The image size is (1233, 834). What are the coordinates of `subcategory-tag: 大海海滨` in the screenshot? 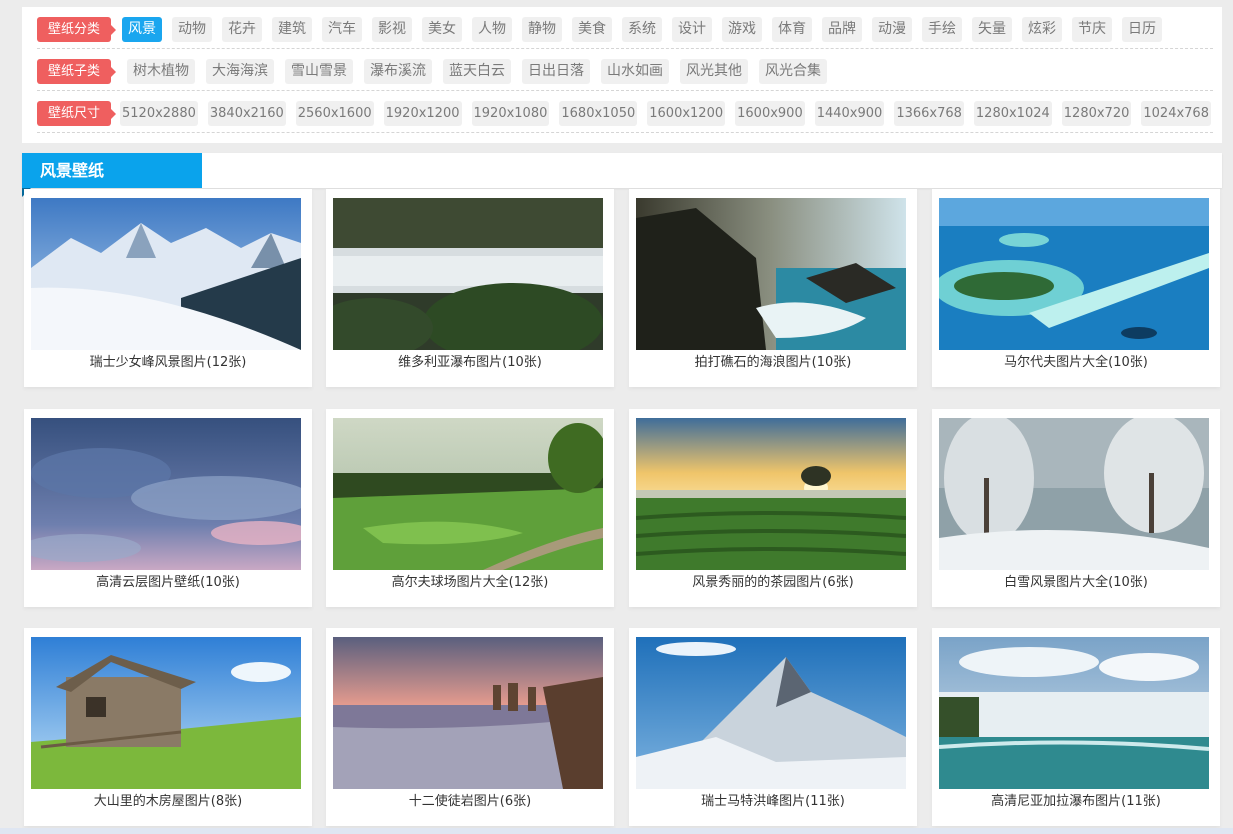 It's located at (240, 71).